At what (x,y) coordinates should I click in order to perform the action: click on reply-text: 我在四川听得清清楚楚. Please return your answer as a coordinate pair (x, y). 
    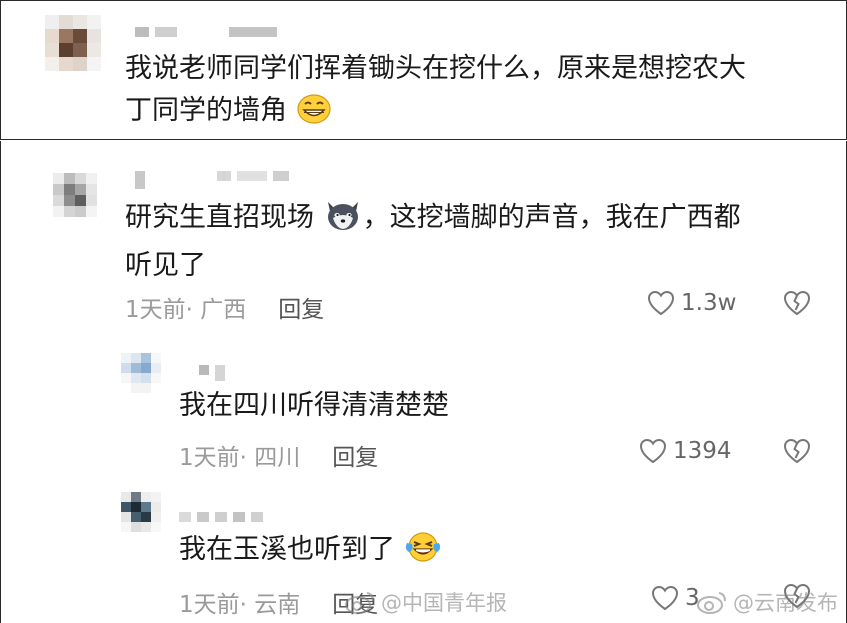
    Looking at the image, I should click on (314, 406).